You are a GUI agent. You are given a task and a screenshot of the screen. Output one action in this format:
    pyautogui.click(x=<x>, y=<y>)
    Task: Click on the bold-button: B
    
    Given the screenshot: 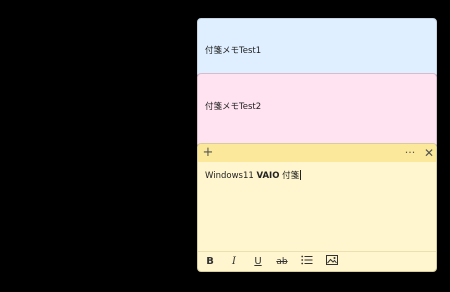 What is the action you would take?
    pyautogui.click(x=210, y=262)
    